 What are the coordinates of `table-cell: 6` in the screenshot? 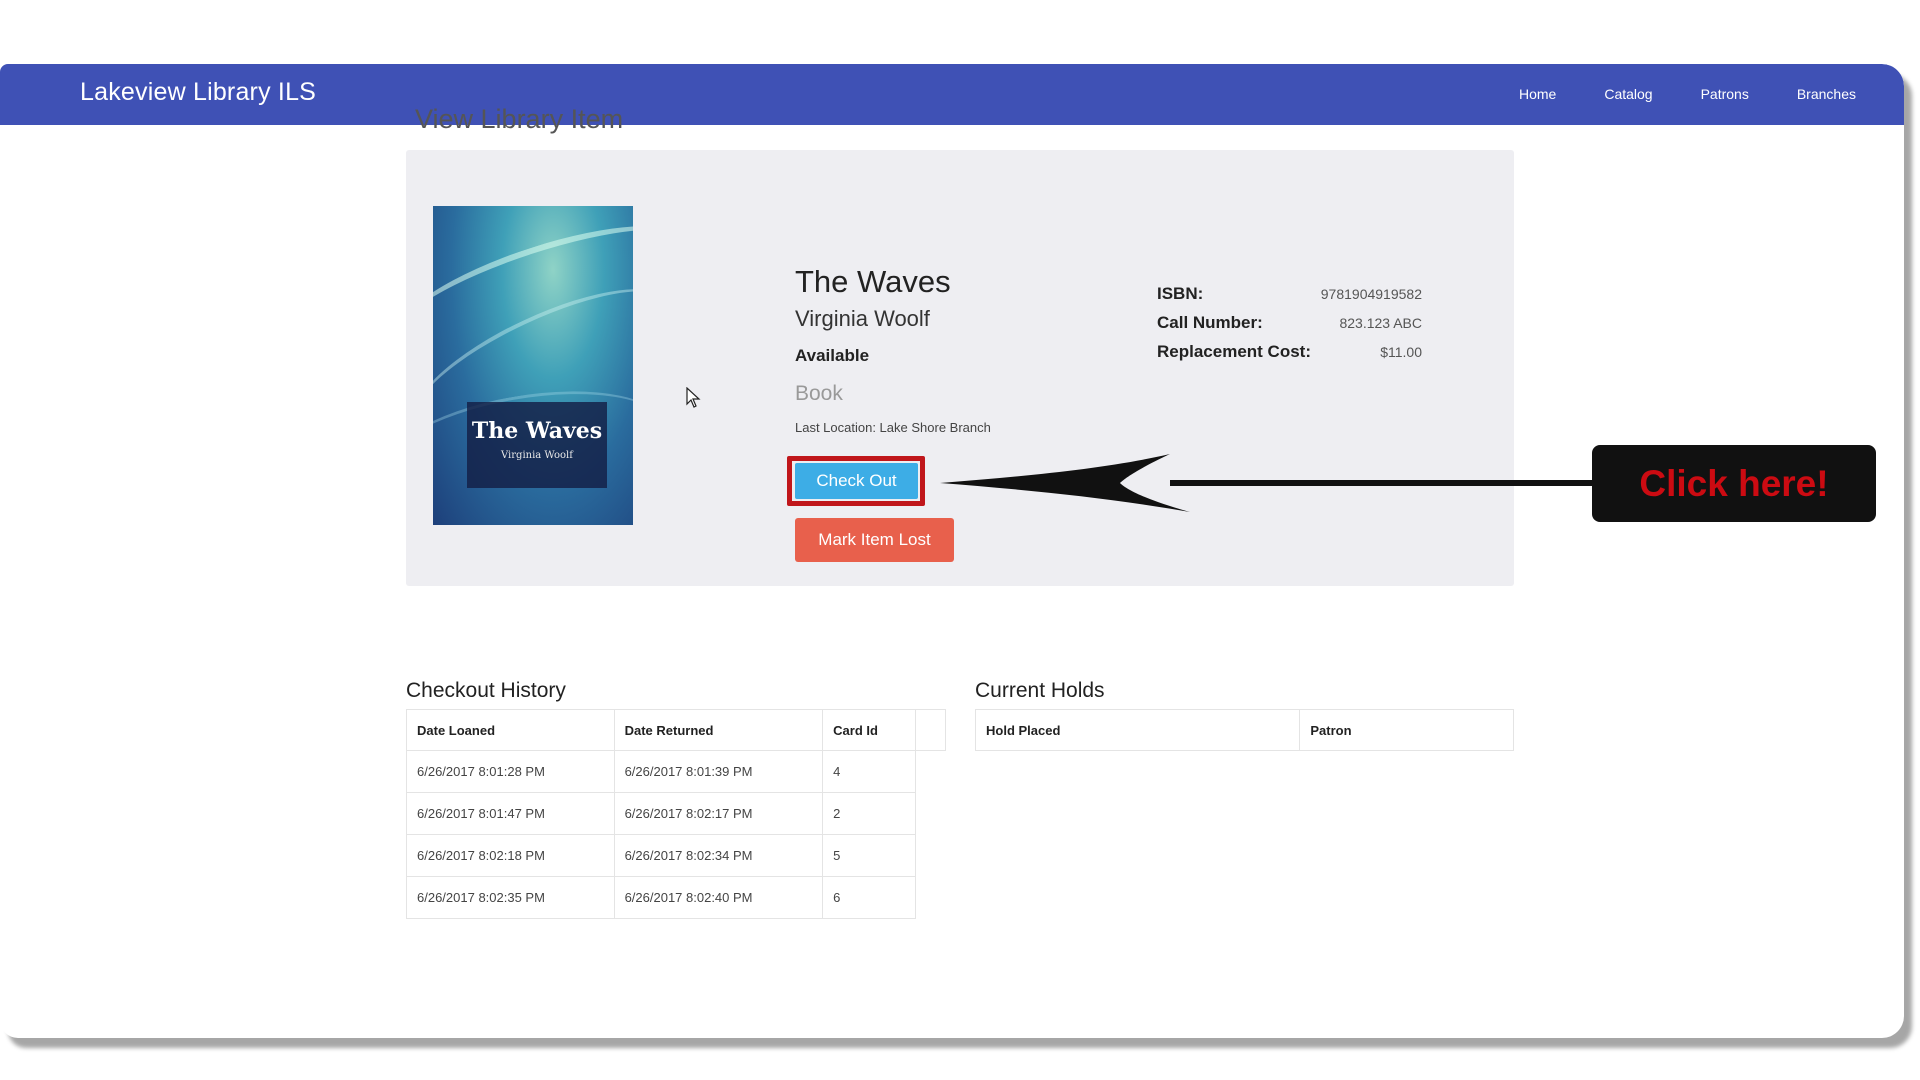 It's located at (869, 897).